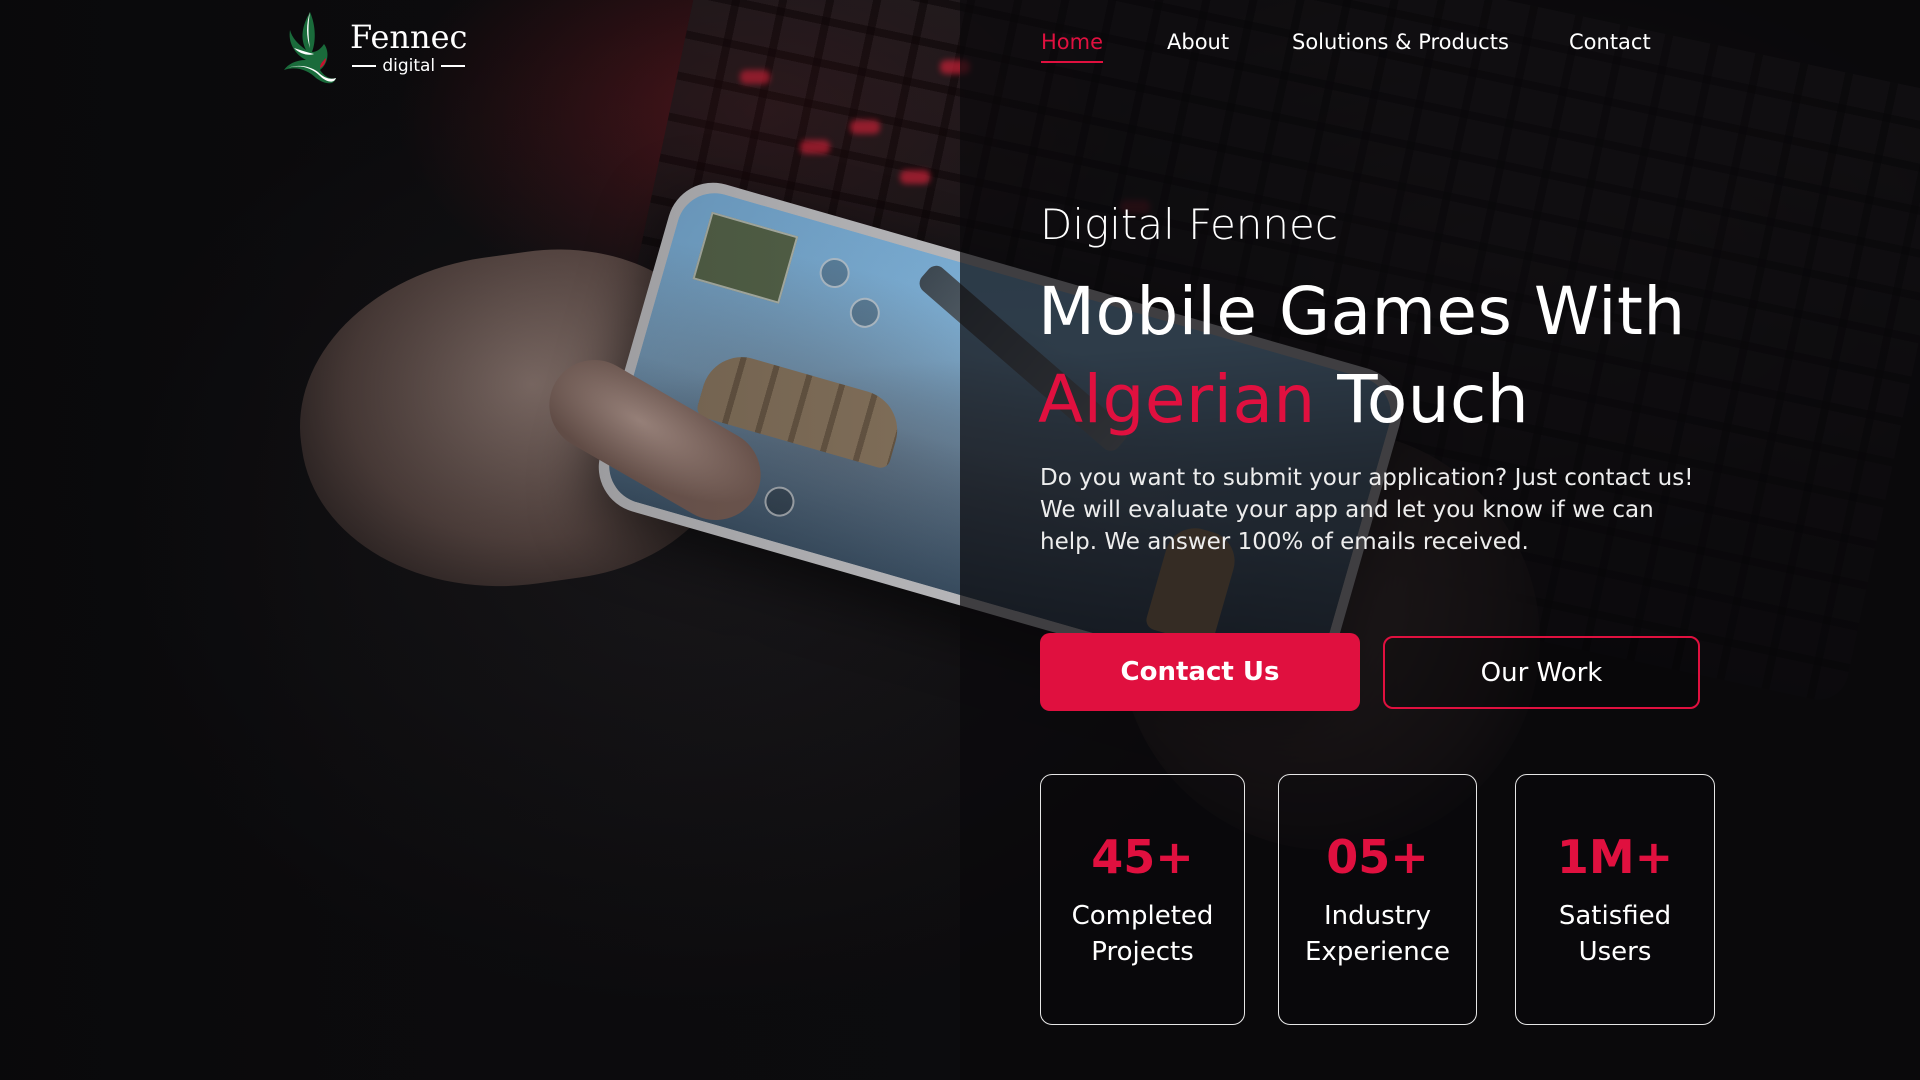 This screenshot has width=1920, height=1080. I want to click on headline-rest: Touch, so click(1433, 399).